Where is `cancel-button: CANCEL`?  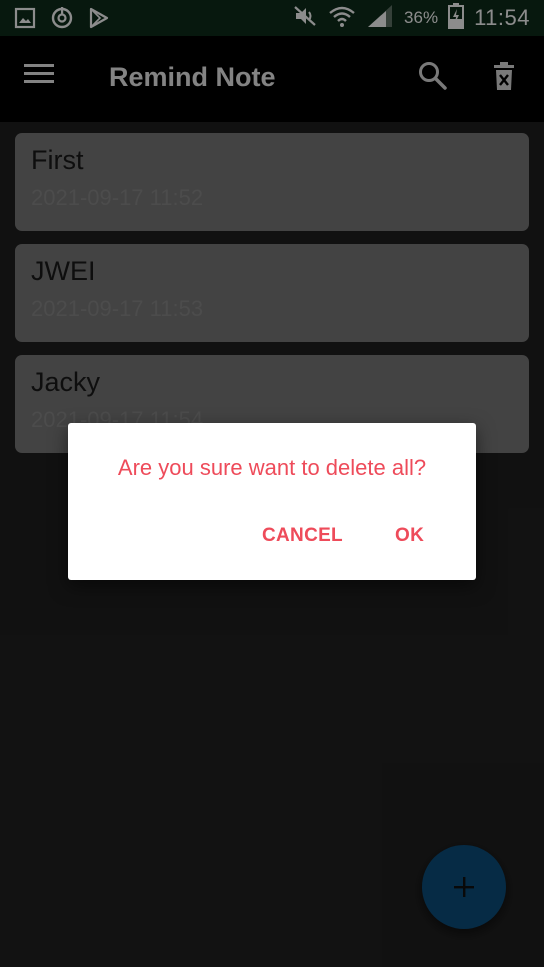
cancel-button: CANCEL is located at coordinates (302, 536).